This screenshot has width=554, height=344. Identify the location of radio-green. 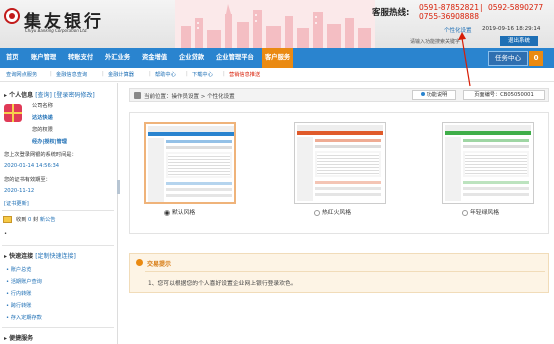
(465, 212).